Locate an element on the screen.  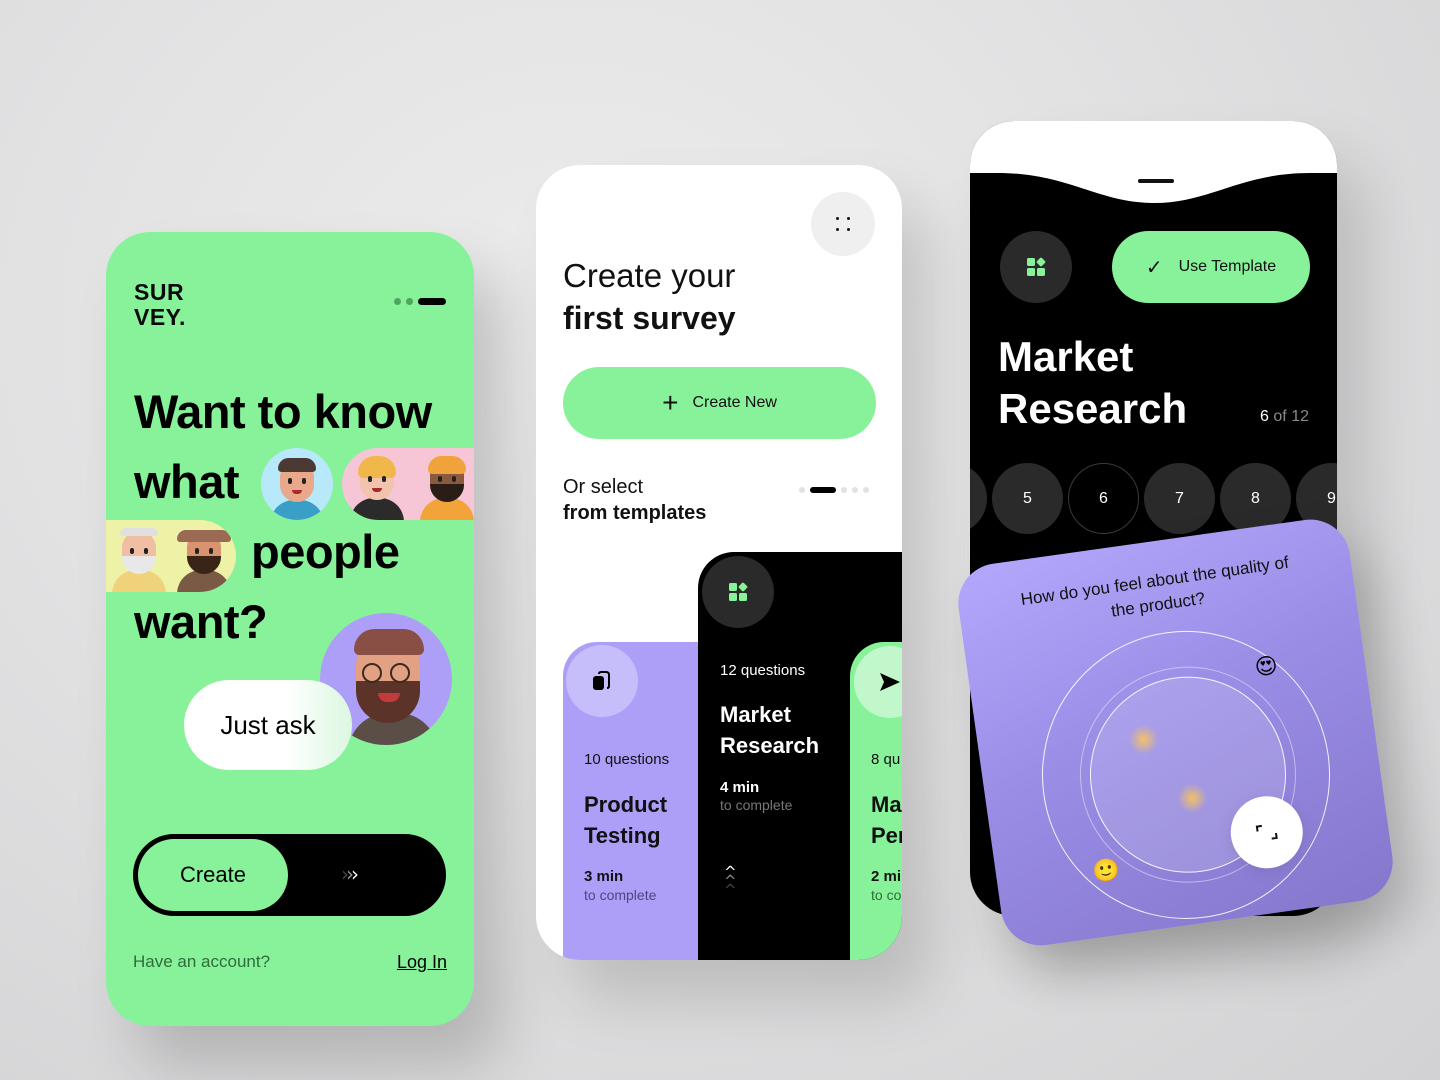
template-title: Market Research is located at coordinates (1093, 382).